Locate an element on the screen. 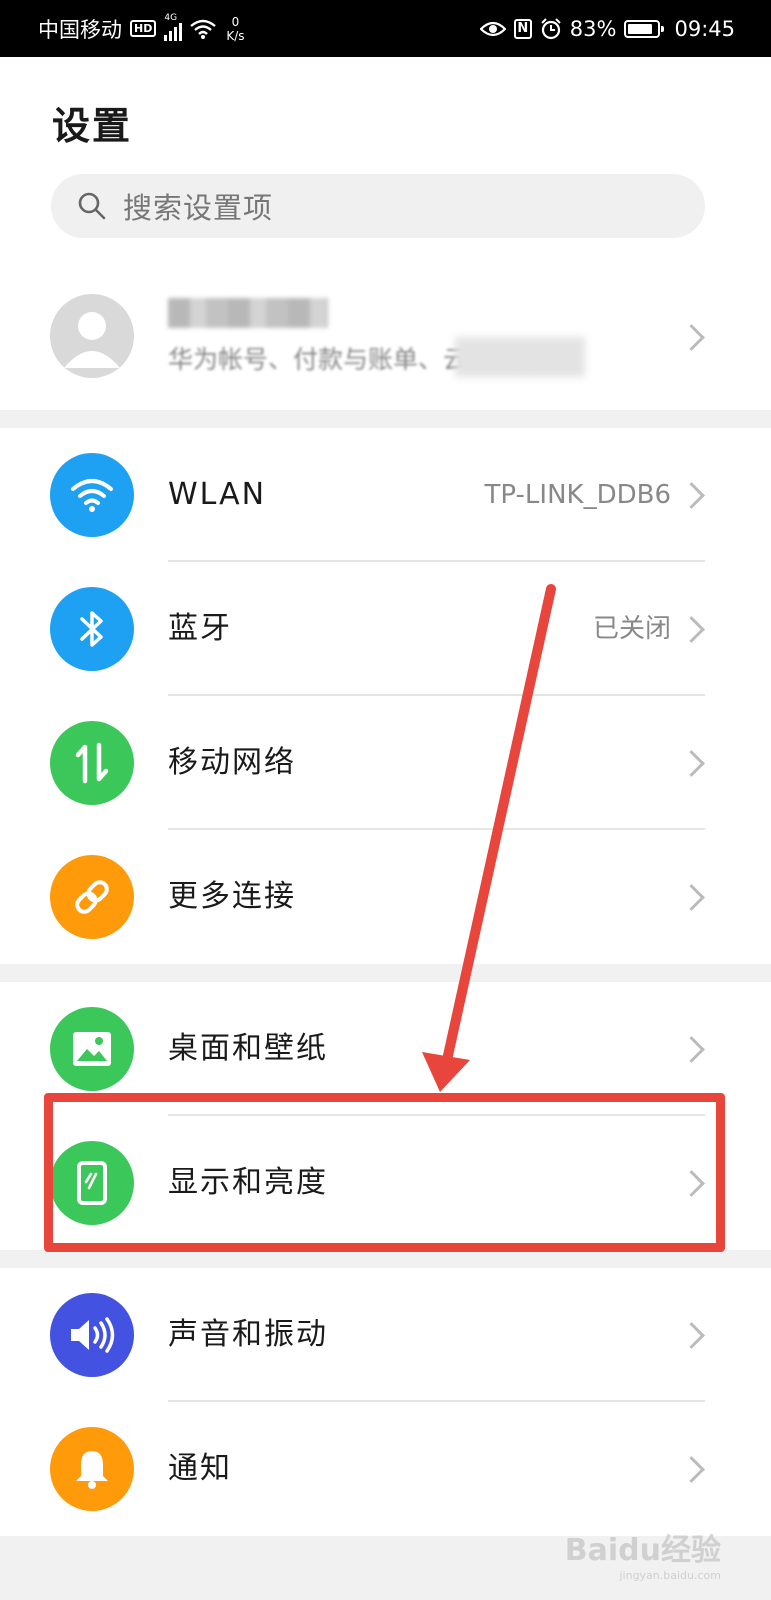  search-placeholder: 搜索设置项 is located at coordinates (198, 208).